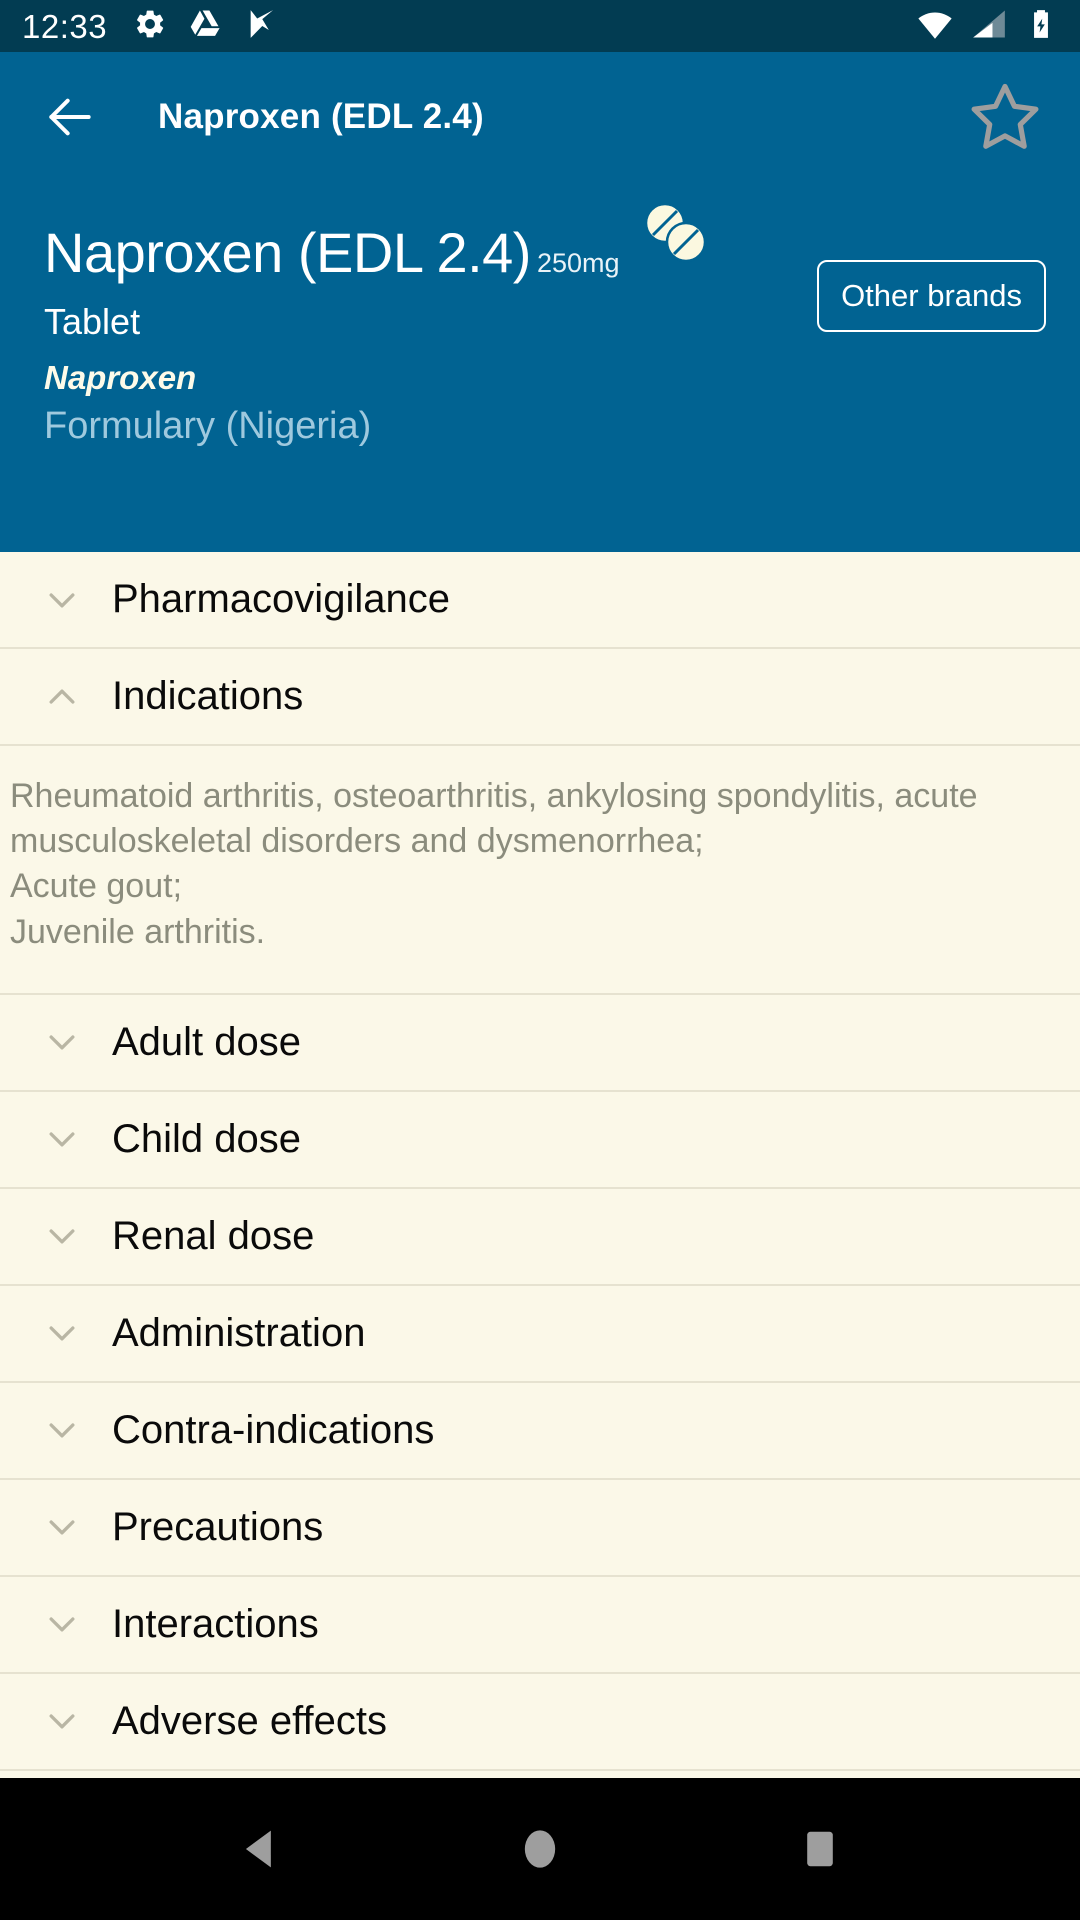  What do you see at coordinates (215, 1623) in the screenshot?
I see `section-label: Interactions` at bounding box center [215, 1623].